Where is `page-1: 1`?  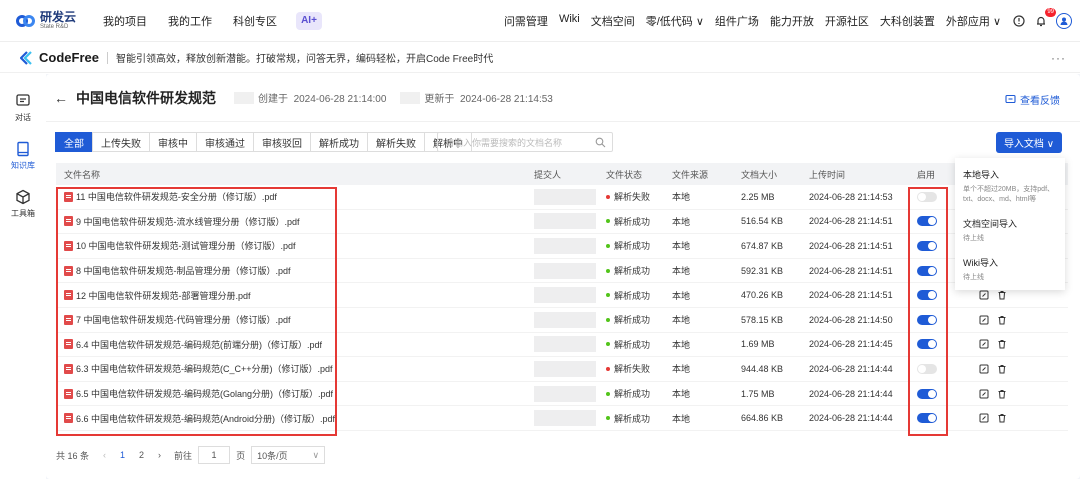
page-1: 1 is located at coordinates (122, 455).